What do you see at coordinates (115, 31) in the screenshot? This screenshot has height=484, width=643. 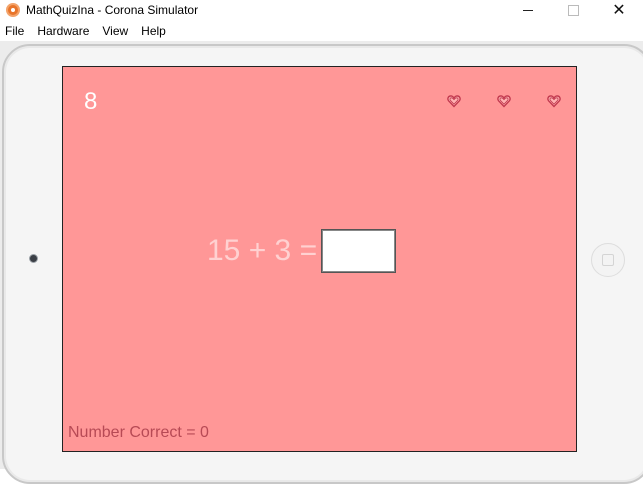 I see `menu-view: View` at bounding box center [115, 31].